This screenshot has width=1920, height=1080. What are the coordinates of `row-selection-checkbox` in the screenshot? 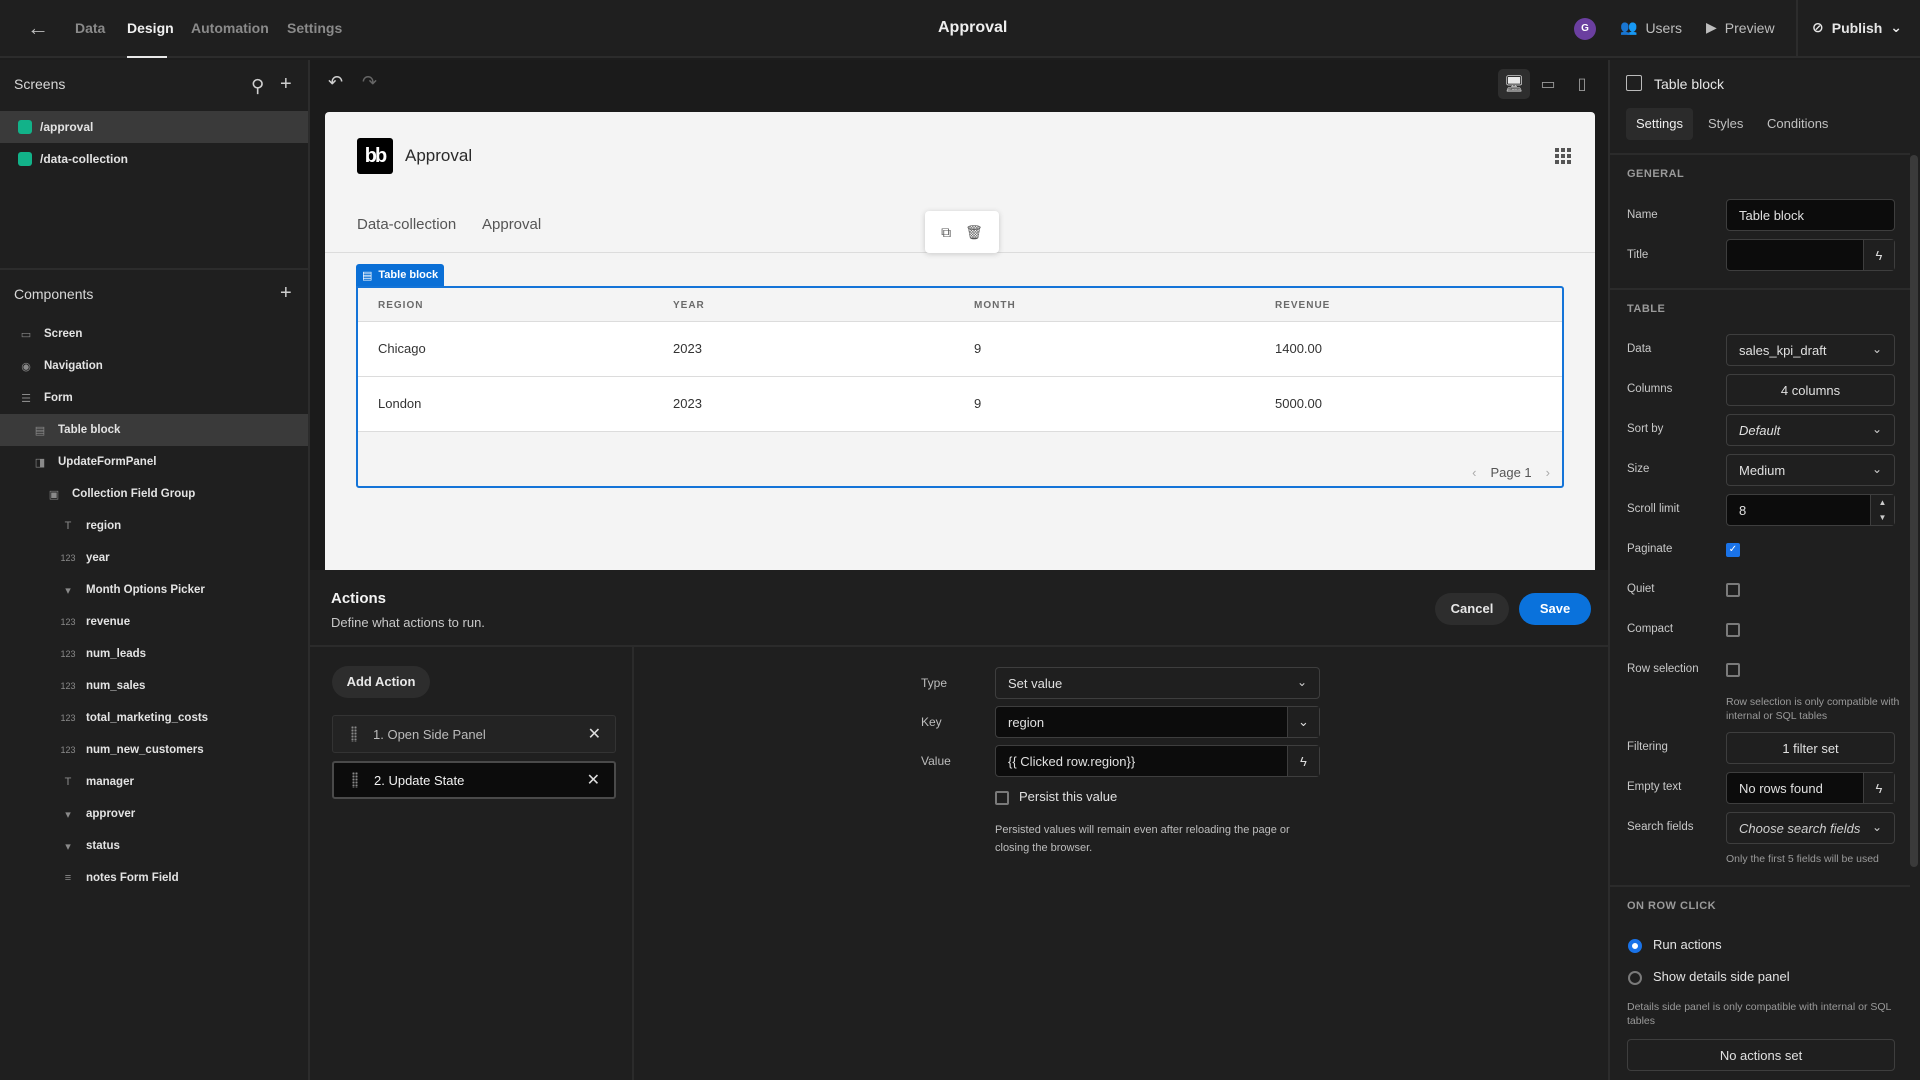 It's located at (1733, 670).